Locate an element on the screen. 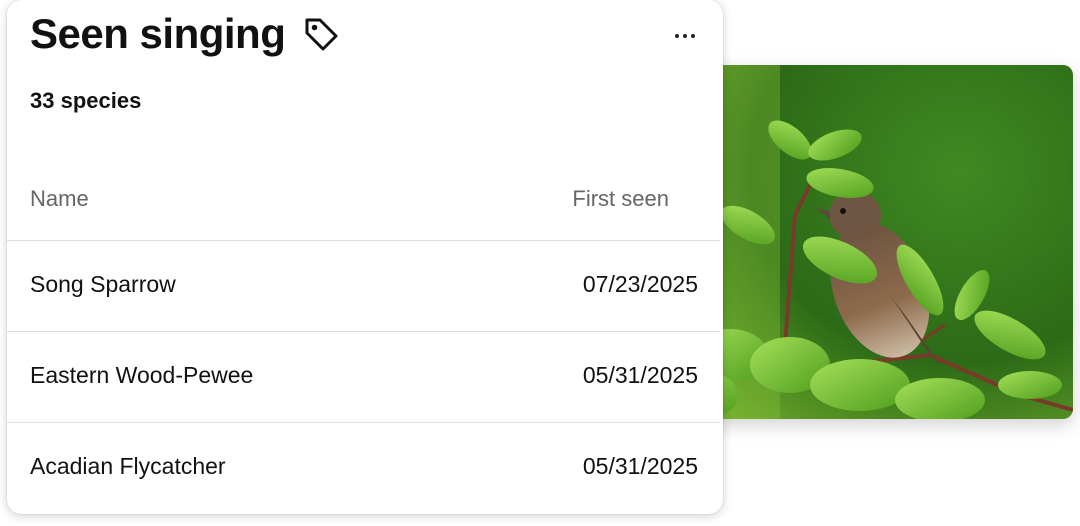  species-name: Acadian Flycatcher is located at coordinates (128, 466).